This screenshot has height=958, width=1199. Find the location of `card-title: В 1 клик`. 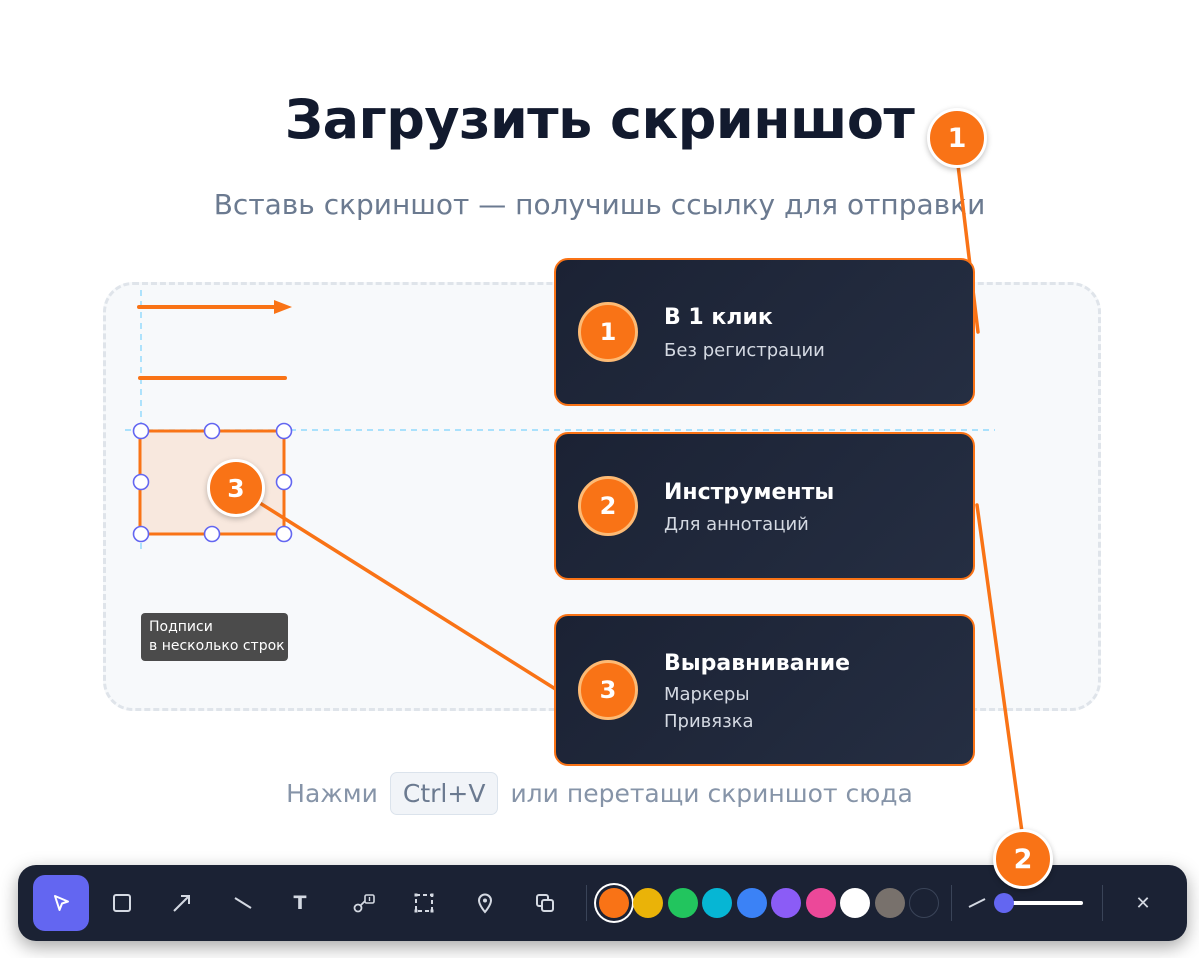

card-title: В 1 клик is located at coordinates (718, 317).